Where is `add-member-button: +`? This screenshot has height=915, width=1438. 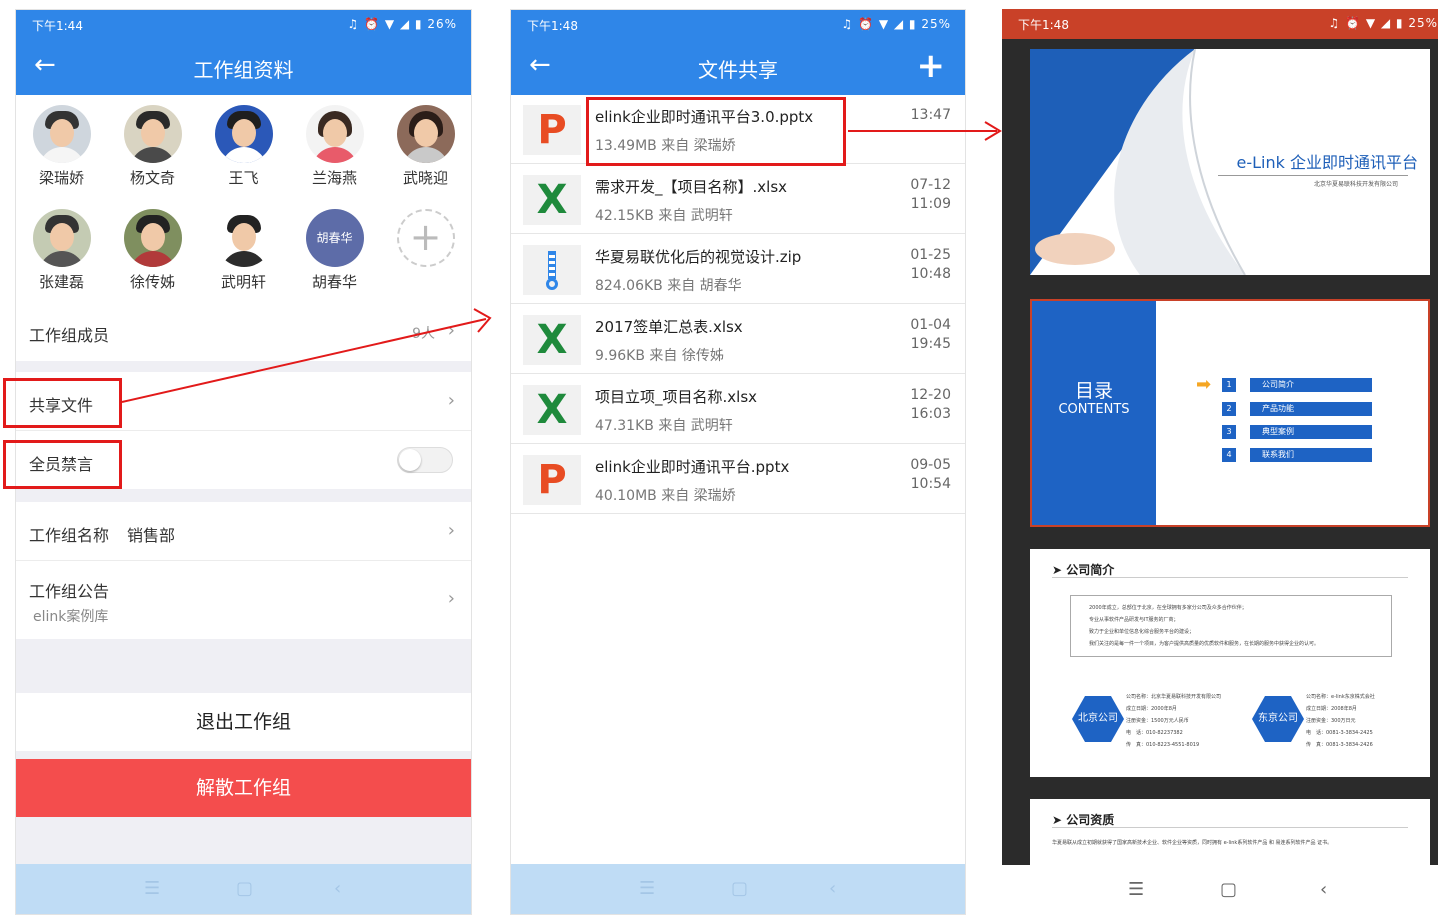 add-member-button: + is located at coordinates (425, 238).